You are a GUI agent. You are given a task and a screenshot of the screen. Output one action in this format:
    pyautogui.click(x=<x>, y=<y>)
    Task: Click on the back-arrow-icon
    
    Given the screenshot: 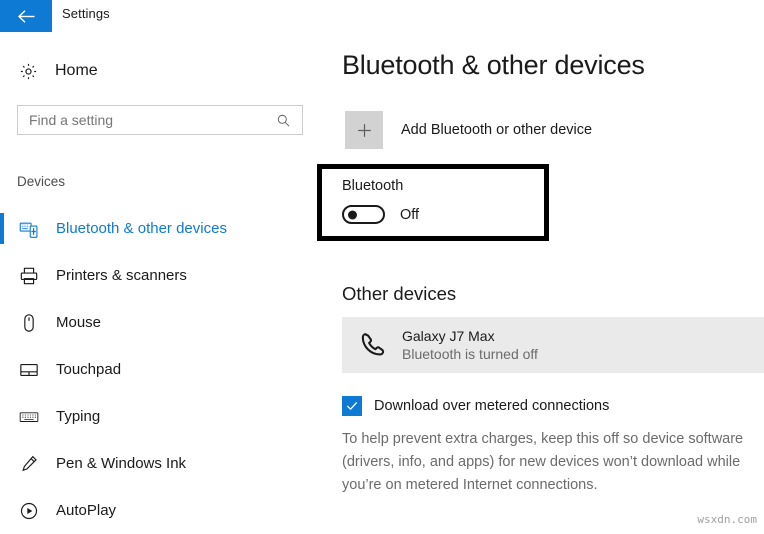 What is the action you would take?
    pyautogui.click(x=26, y=16)
    